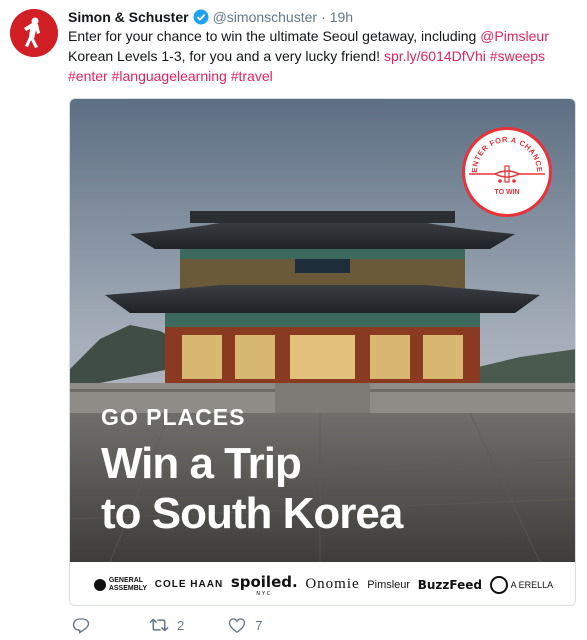 This screenshot has width=587, height=640. What do you see at coordinates (201, 17) in the screenshot?
I see `verified-badge-icon` at bounding box center [201, 17].